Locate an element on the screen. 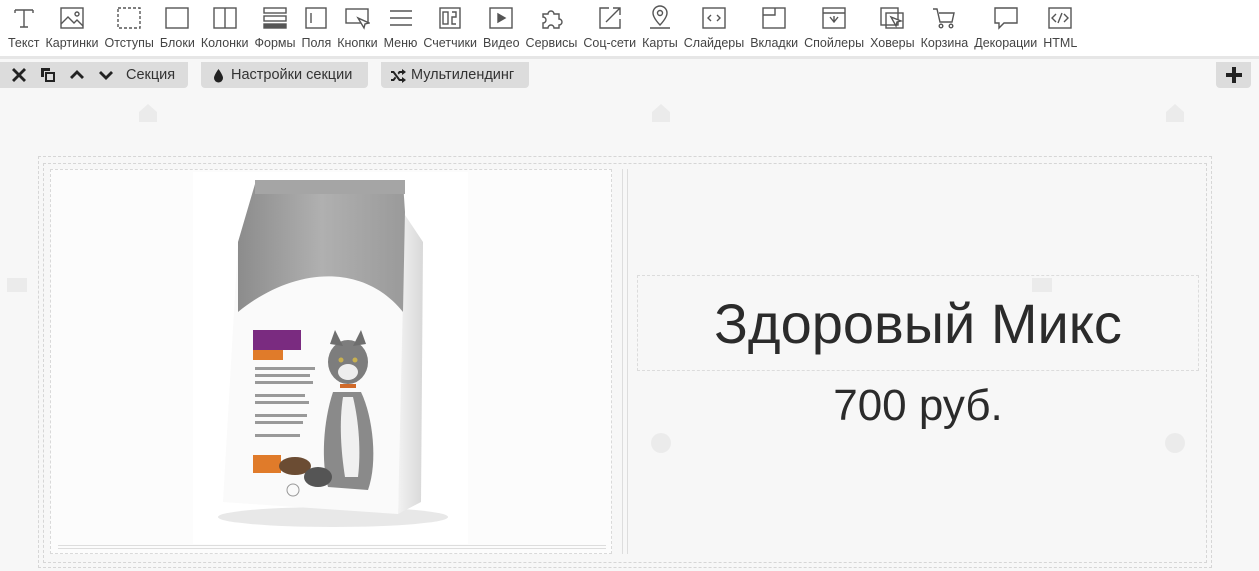  tool-label: Декорации is located at coordinates (1006, 43).